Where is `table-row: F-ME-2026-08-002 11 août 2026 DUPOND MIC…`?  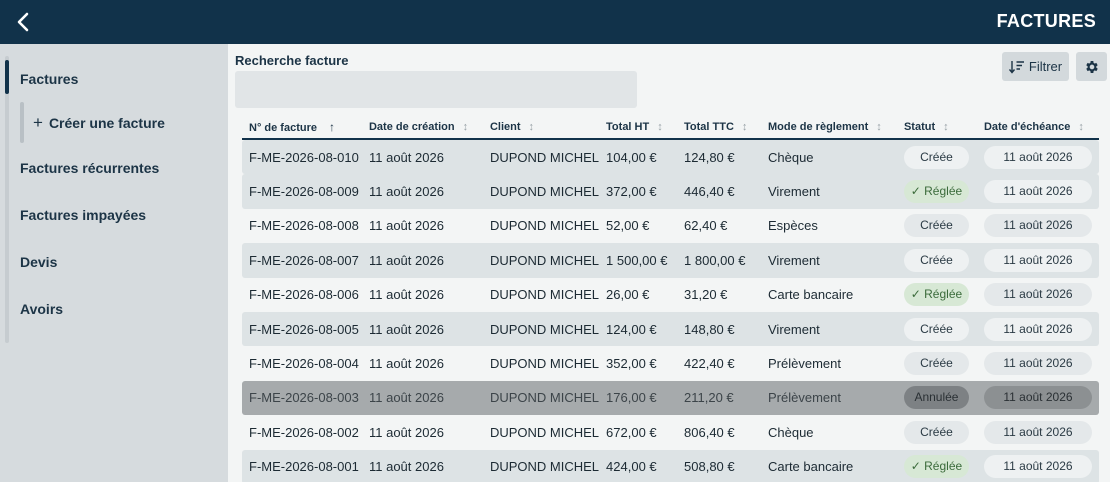 table-row: F-ME-2026-08-002 11 août 2026 DUPOND MIC… is located at coordinates (670, 432).